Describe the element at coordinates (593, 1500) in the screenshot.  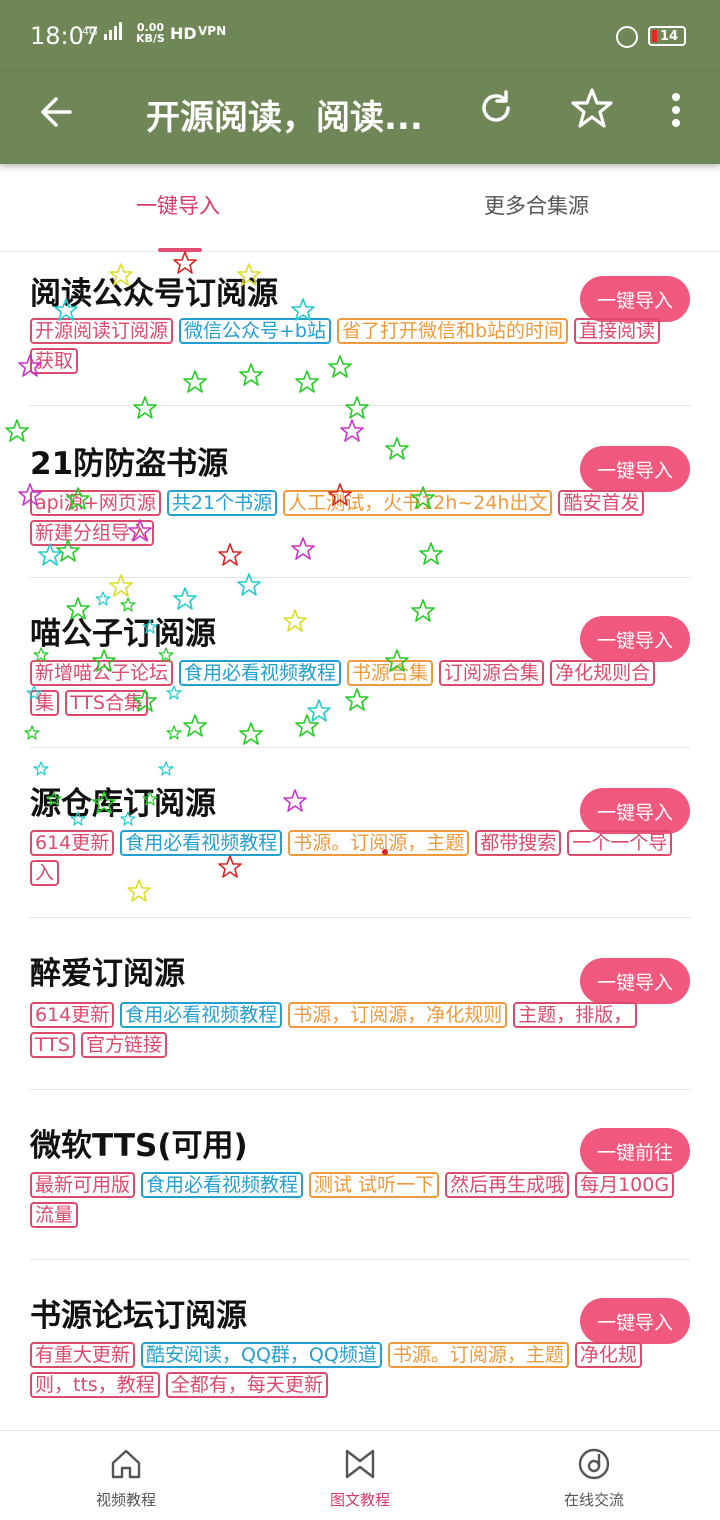
I see `nav-label: 在线交流` at that location.